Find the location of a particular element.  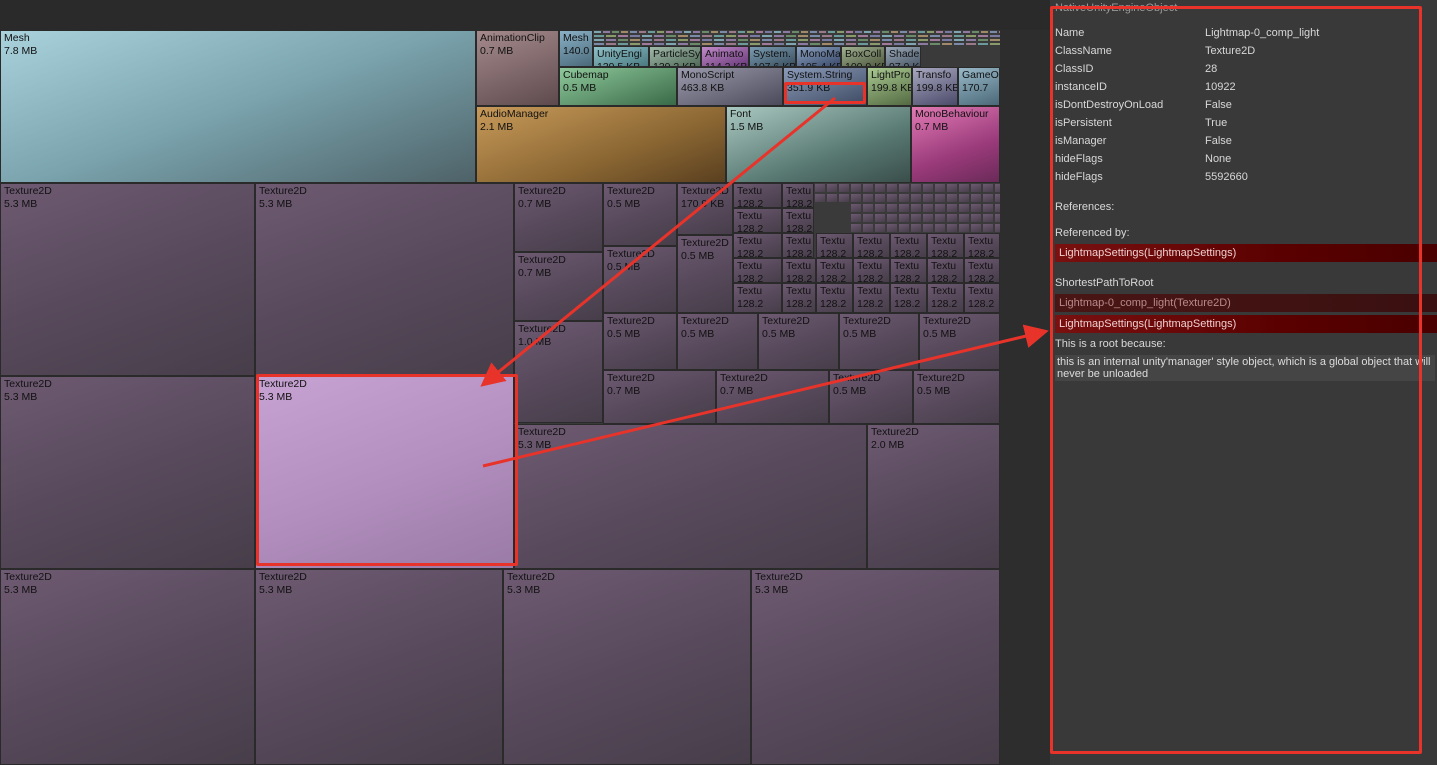

treemap-cell: BoxColl 100.0 KB is located at coordinates (863, 56).